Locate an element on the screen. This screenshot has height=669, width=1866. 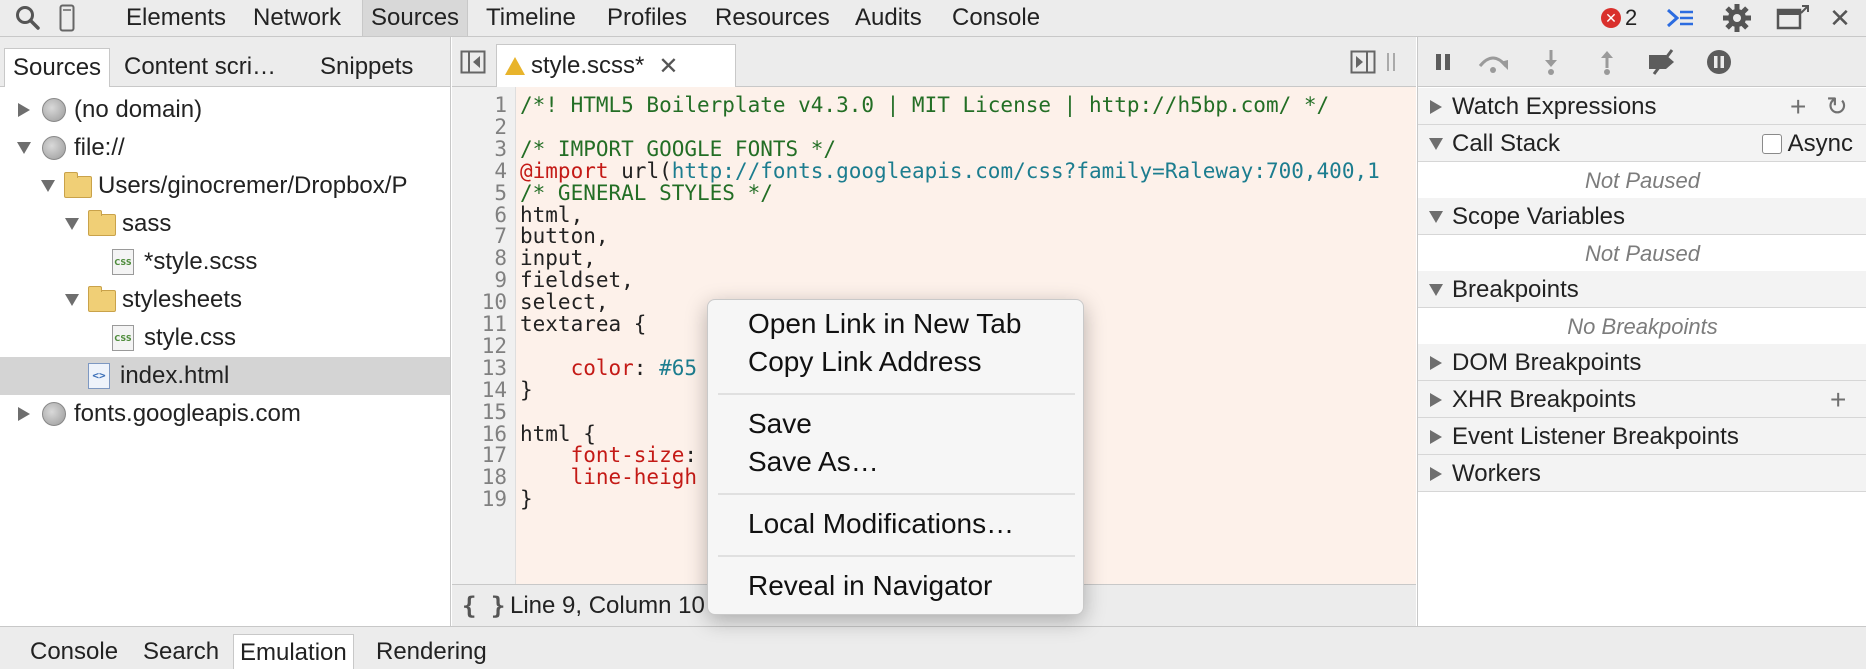
line-number: 3 is located at coordinates (482, 149).